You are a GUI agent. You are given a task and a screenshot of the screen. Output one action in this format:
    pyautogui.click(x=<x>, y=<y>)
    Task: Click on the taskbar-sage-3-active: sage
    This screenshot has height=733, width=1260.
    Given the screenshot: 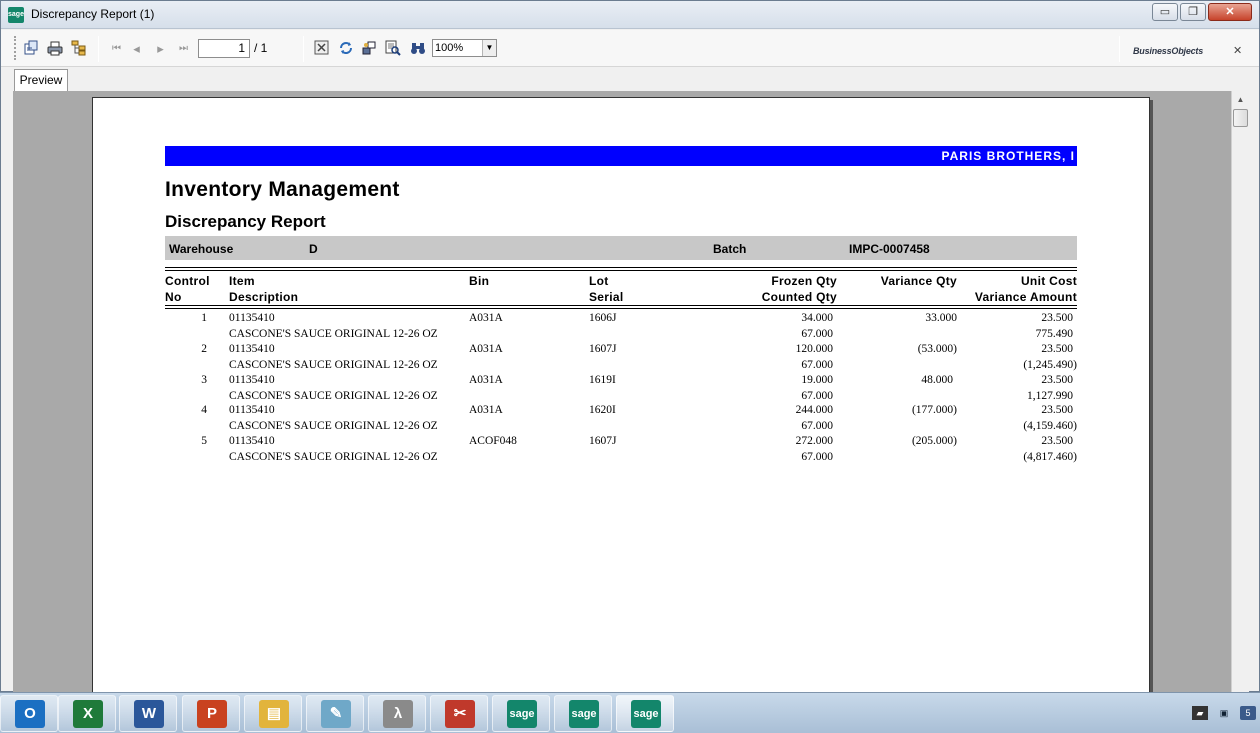 What is the action you would take?
    pyautogui.click(x=645, y=713)
    